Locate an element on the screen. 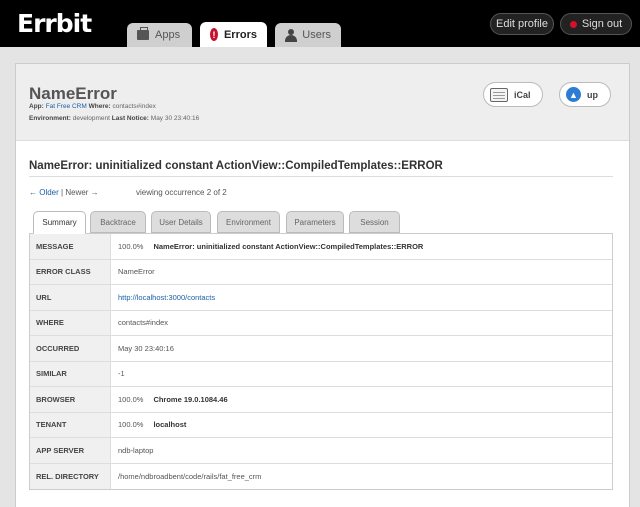 This screenshot has width=640, height=507. sign-out-button: Sign out is located at coordinates (596, 24).